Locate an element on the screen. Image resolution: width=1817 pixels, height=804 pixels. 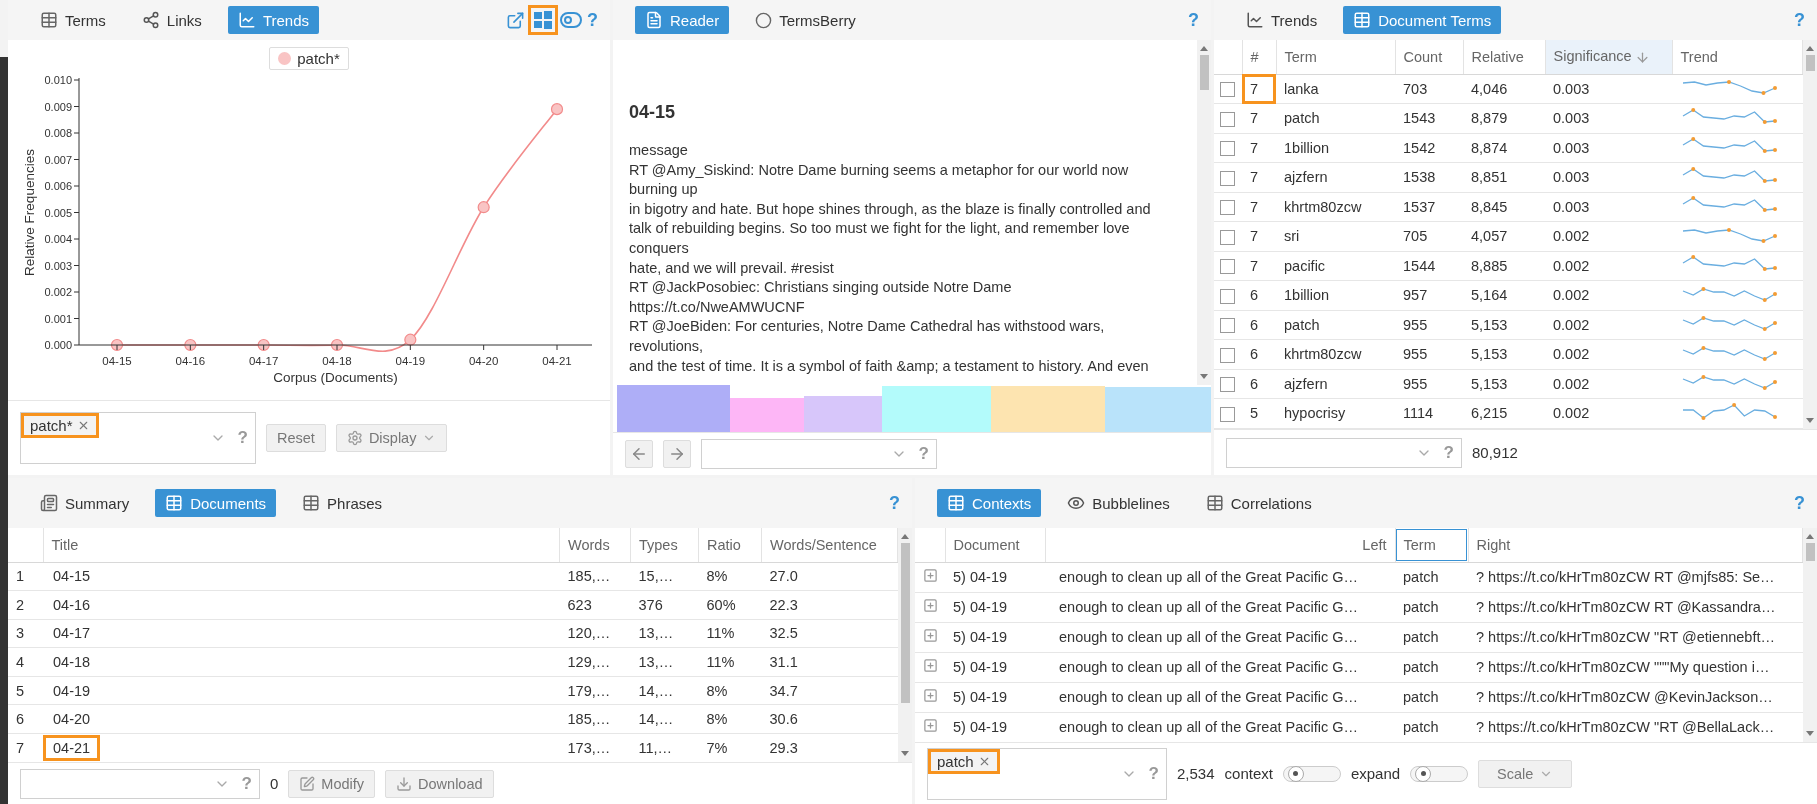
context-count: 2,534 is located at coordinates (1196, 773).